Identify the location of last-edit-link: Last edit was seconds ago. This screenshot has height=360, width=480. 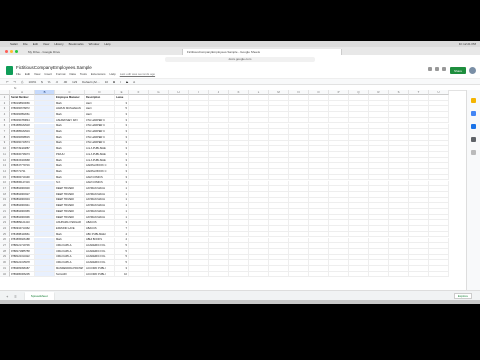
(137, 74).